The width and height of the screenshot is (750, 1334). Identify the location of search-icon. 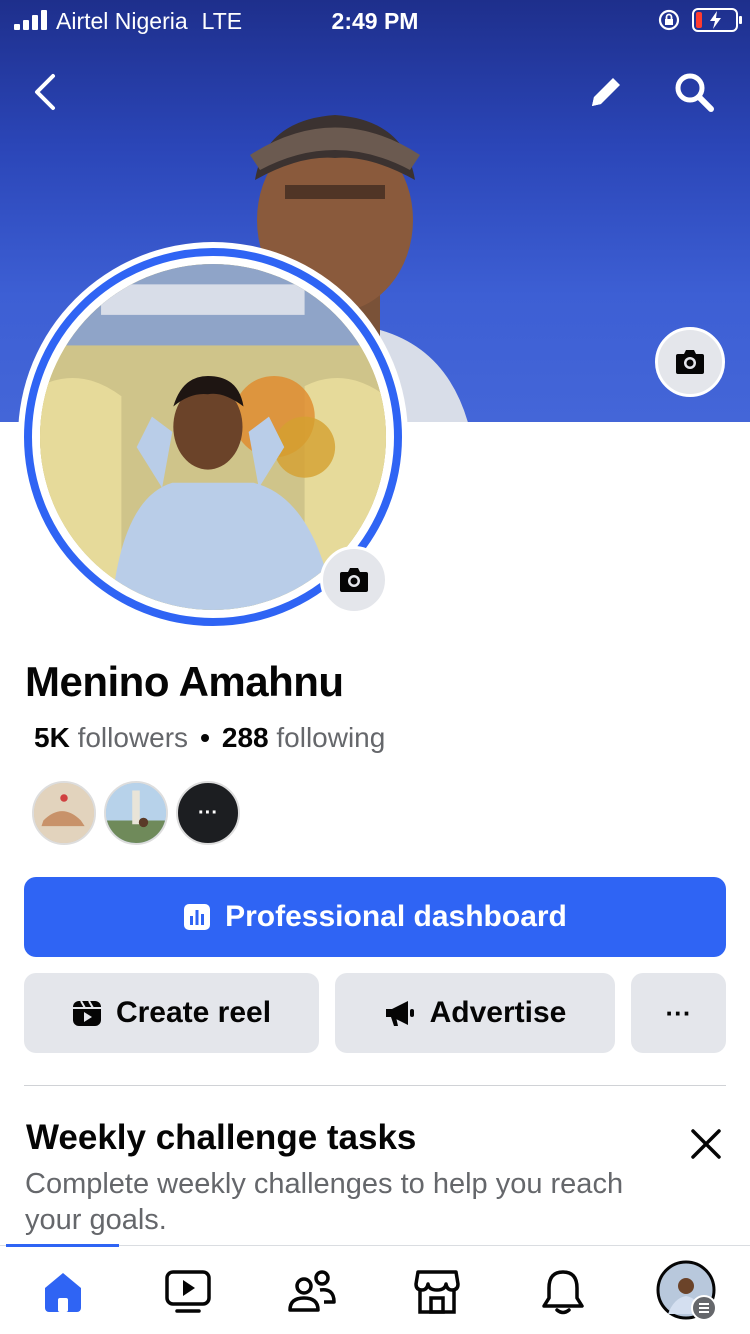
(694, 92).